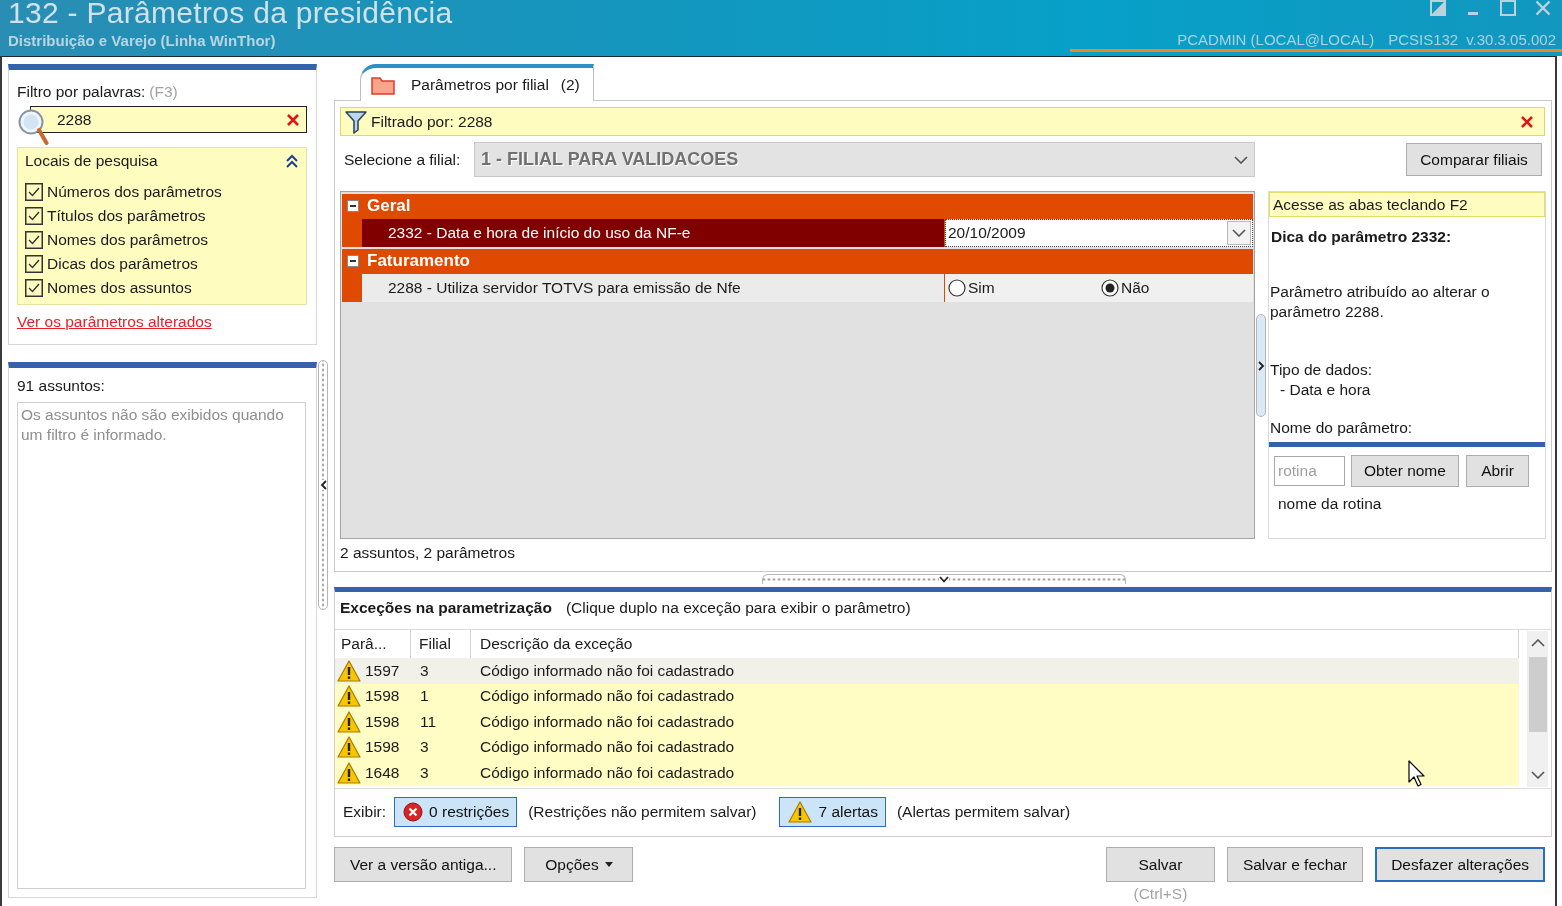  I want to click on filter-text: Filtrado por: 2288, so click(432, 121).